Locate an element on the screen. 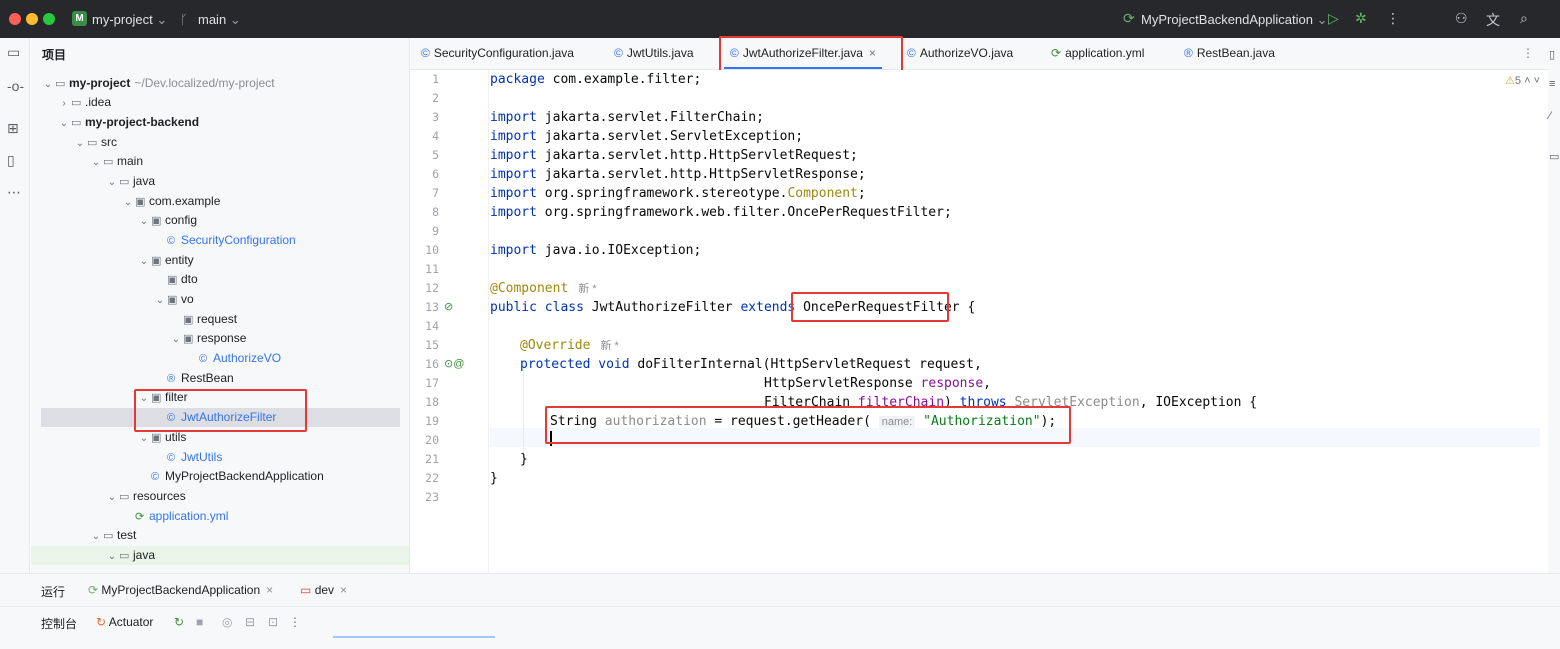  ai-assistant-icon: ∕ is located at coordinates (1550, 116).